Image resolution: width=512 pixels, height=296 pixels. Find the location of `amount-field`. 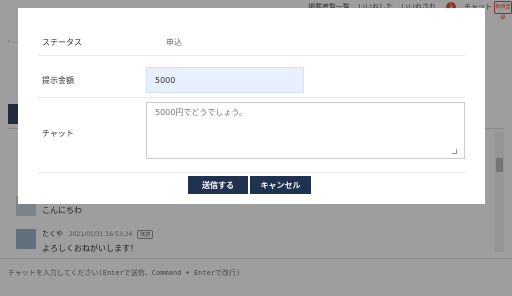

amount-field is located at coordinates (225, 80).